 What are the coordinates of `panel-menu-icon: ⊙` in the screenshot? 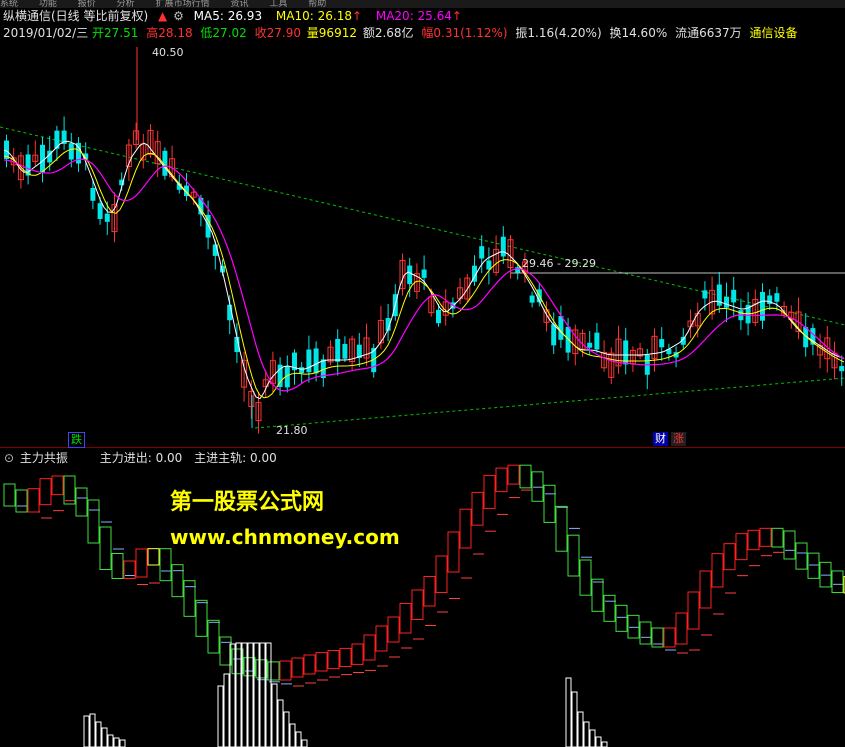 It's located at (9, 458).